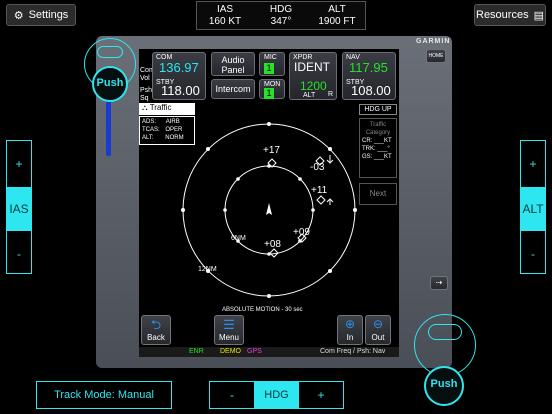 Image resolution: width=552 pixels, height=414 pixels. What do you see at coordinates (502, 15) in the screenshot?
I see `resources-label: Resources` at bounding box center [502, 15].